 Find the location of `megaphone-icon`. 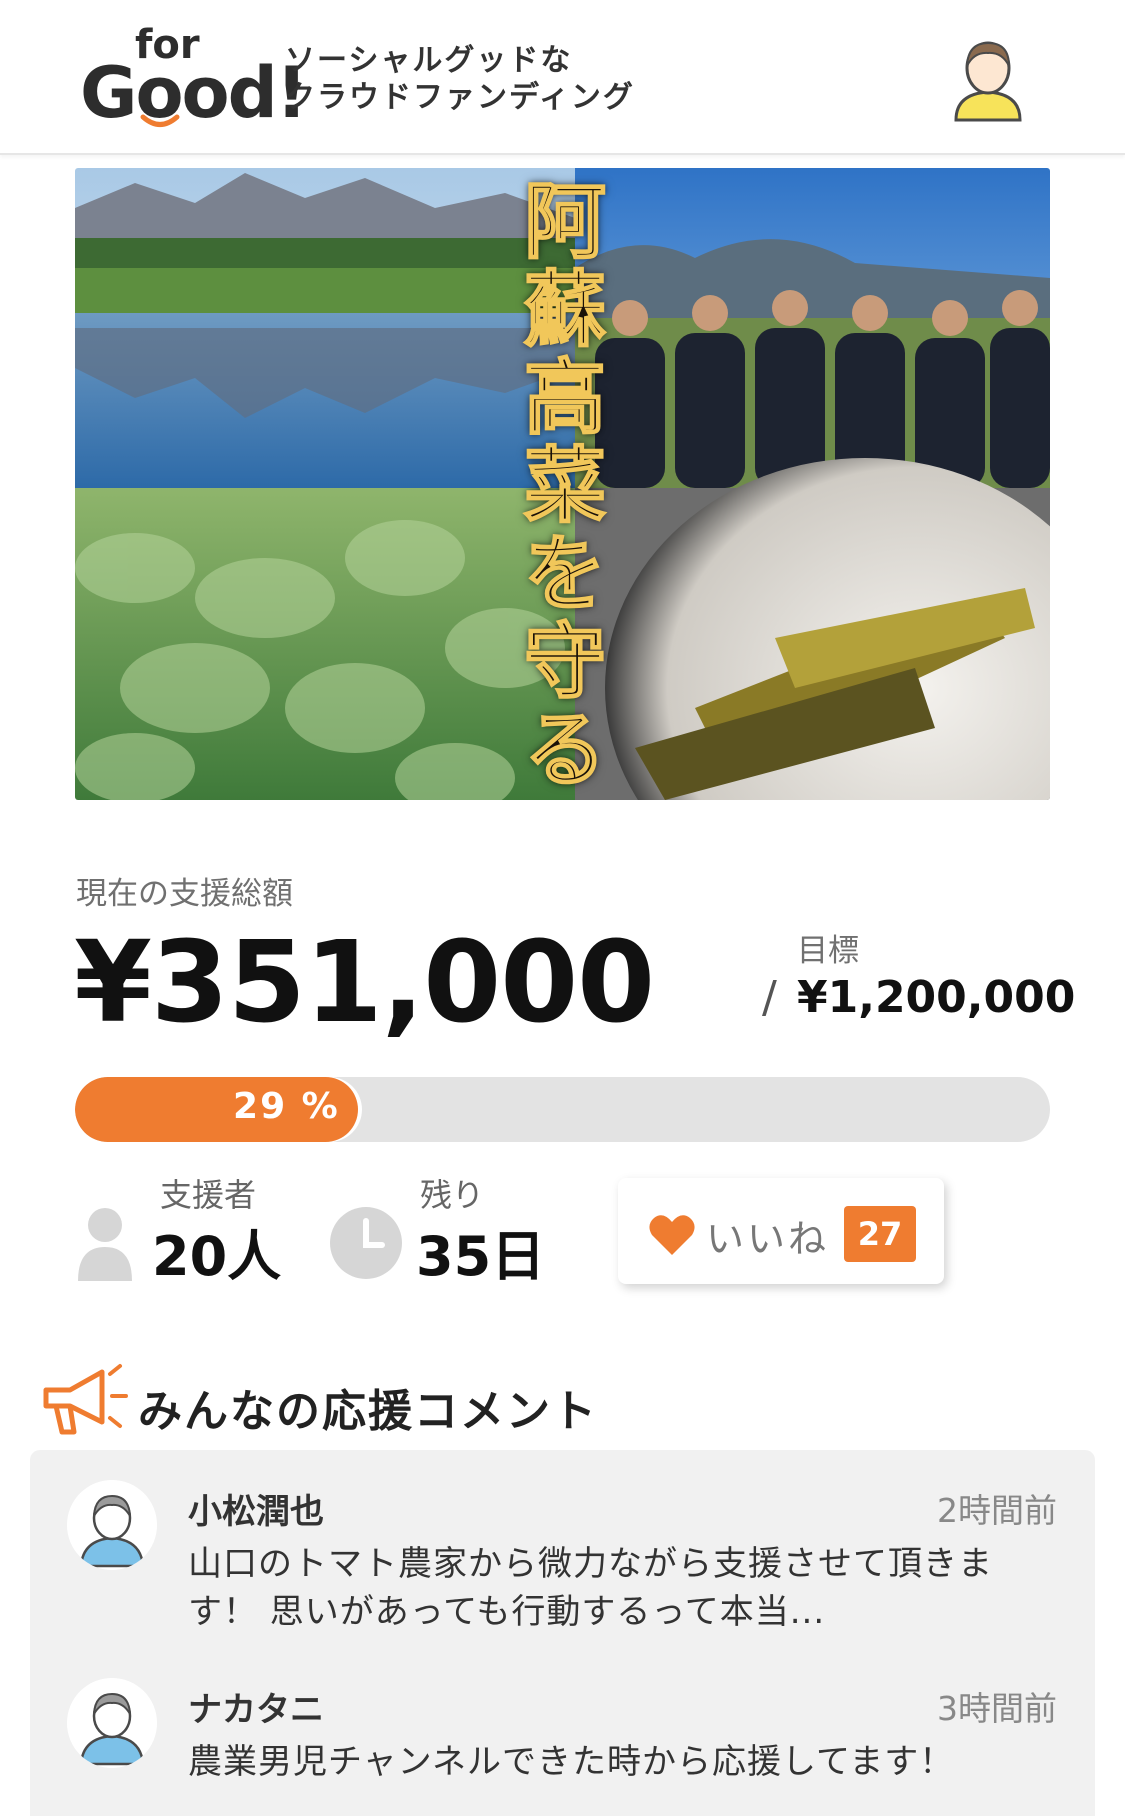

megaphone-icon is located at coordinates (85, 1399).